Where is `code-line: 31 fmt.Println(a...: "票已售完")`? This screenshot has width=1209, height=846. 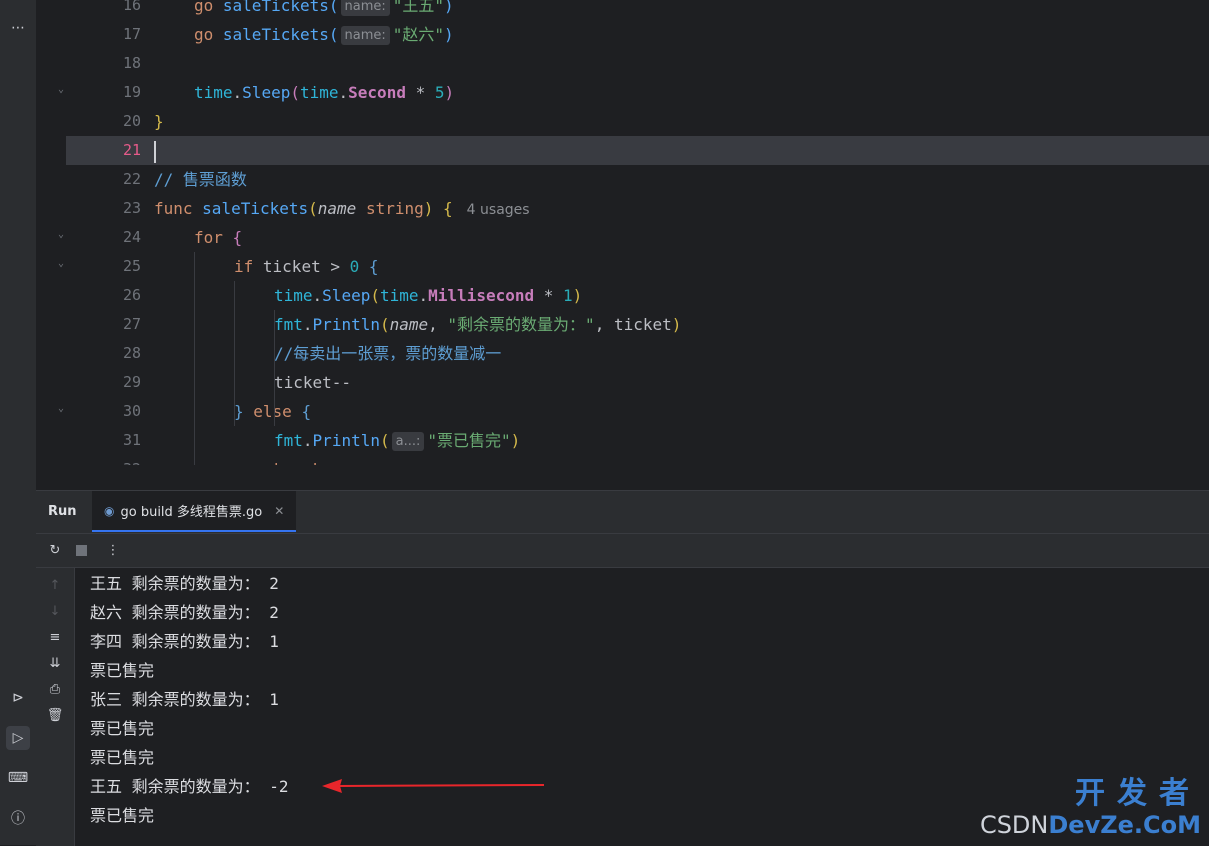 code-line: 31 fmt.Println(a...: "票已售完") is located at coordinates (637, 440).